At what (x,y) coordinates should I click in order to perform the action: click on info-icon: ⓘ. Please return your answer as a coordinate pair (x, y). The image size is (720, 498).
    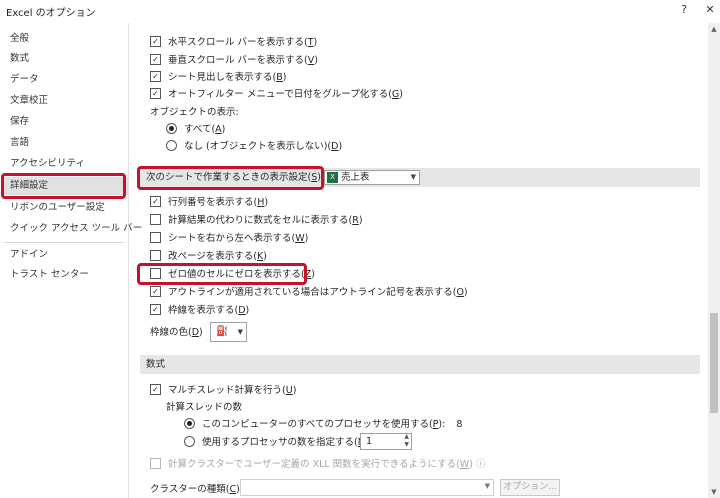
    Looking at the image, I should click on (480, 464).